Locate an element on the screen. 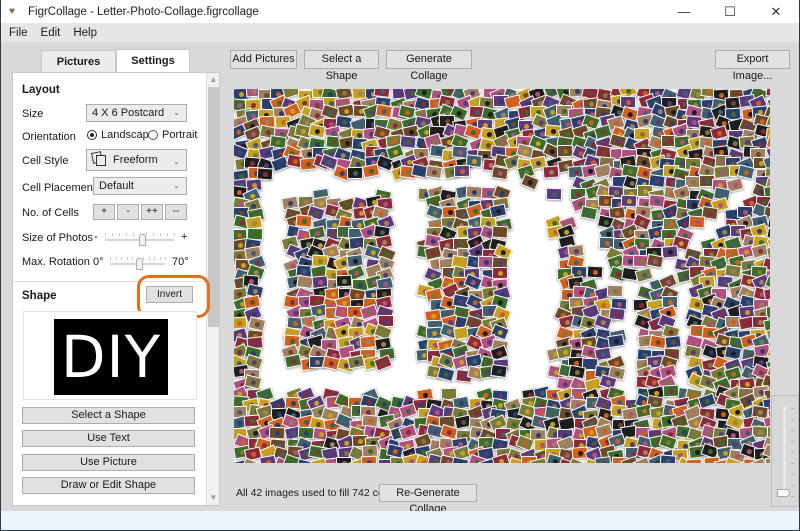 The height and width of the screenshot is (531, 800). tab-settings: Settings is located at coordinates (153, 61).